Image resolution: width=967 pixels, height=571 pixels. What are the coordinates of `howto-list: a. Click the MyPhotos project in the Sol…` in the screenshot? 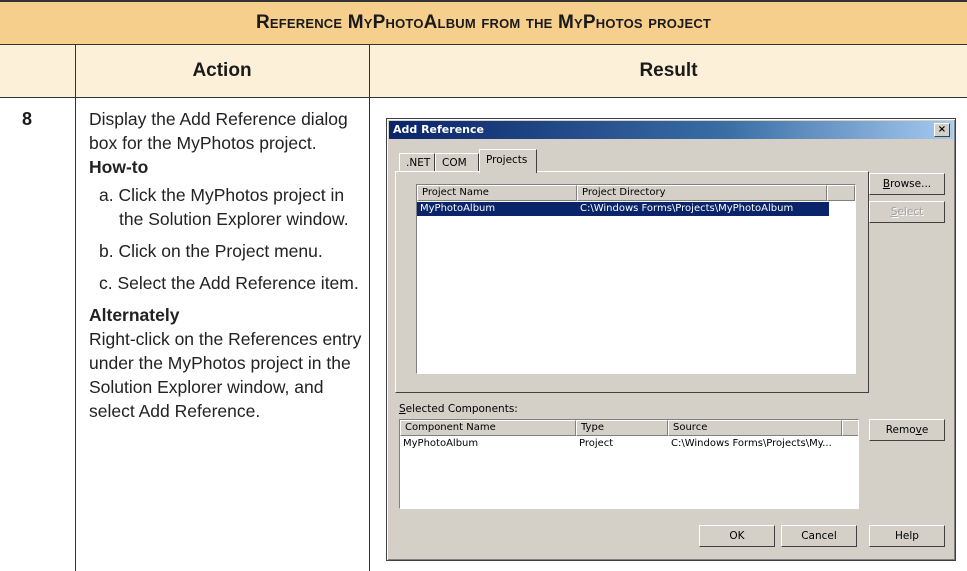 It's located at (231, 239).